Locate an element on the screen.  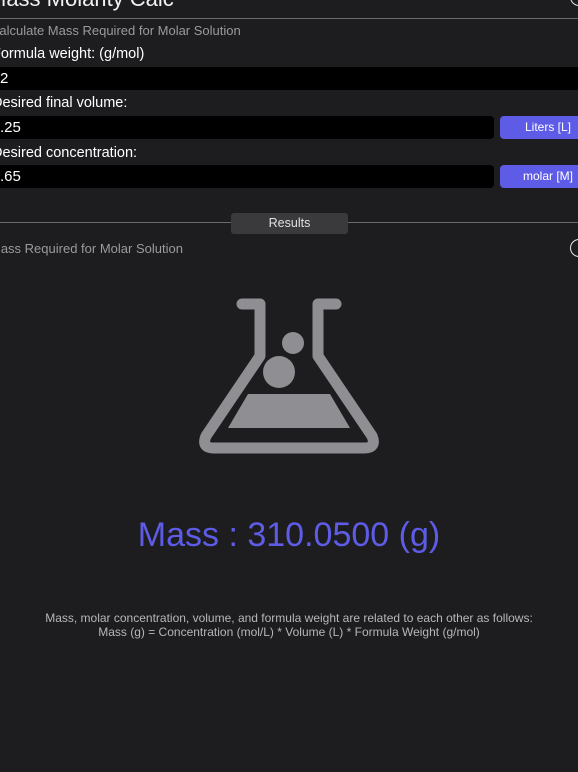
concentration-input is located at coordinates (247, 176).